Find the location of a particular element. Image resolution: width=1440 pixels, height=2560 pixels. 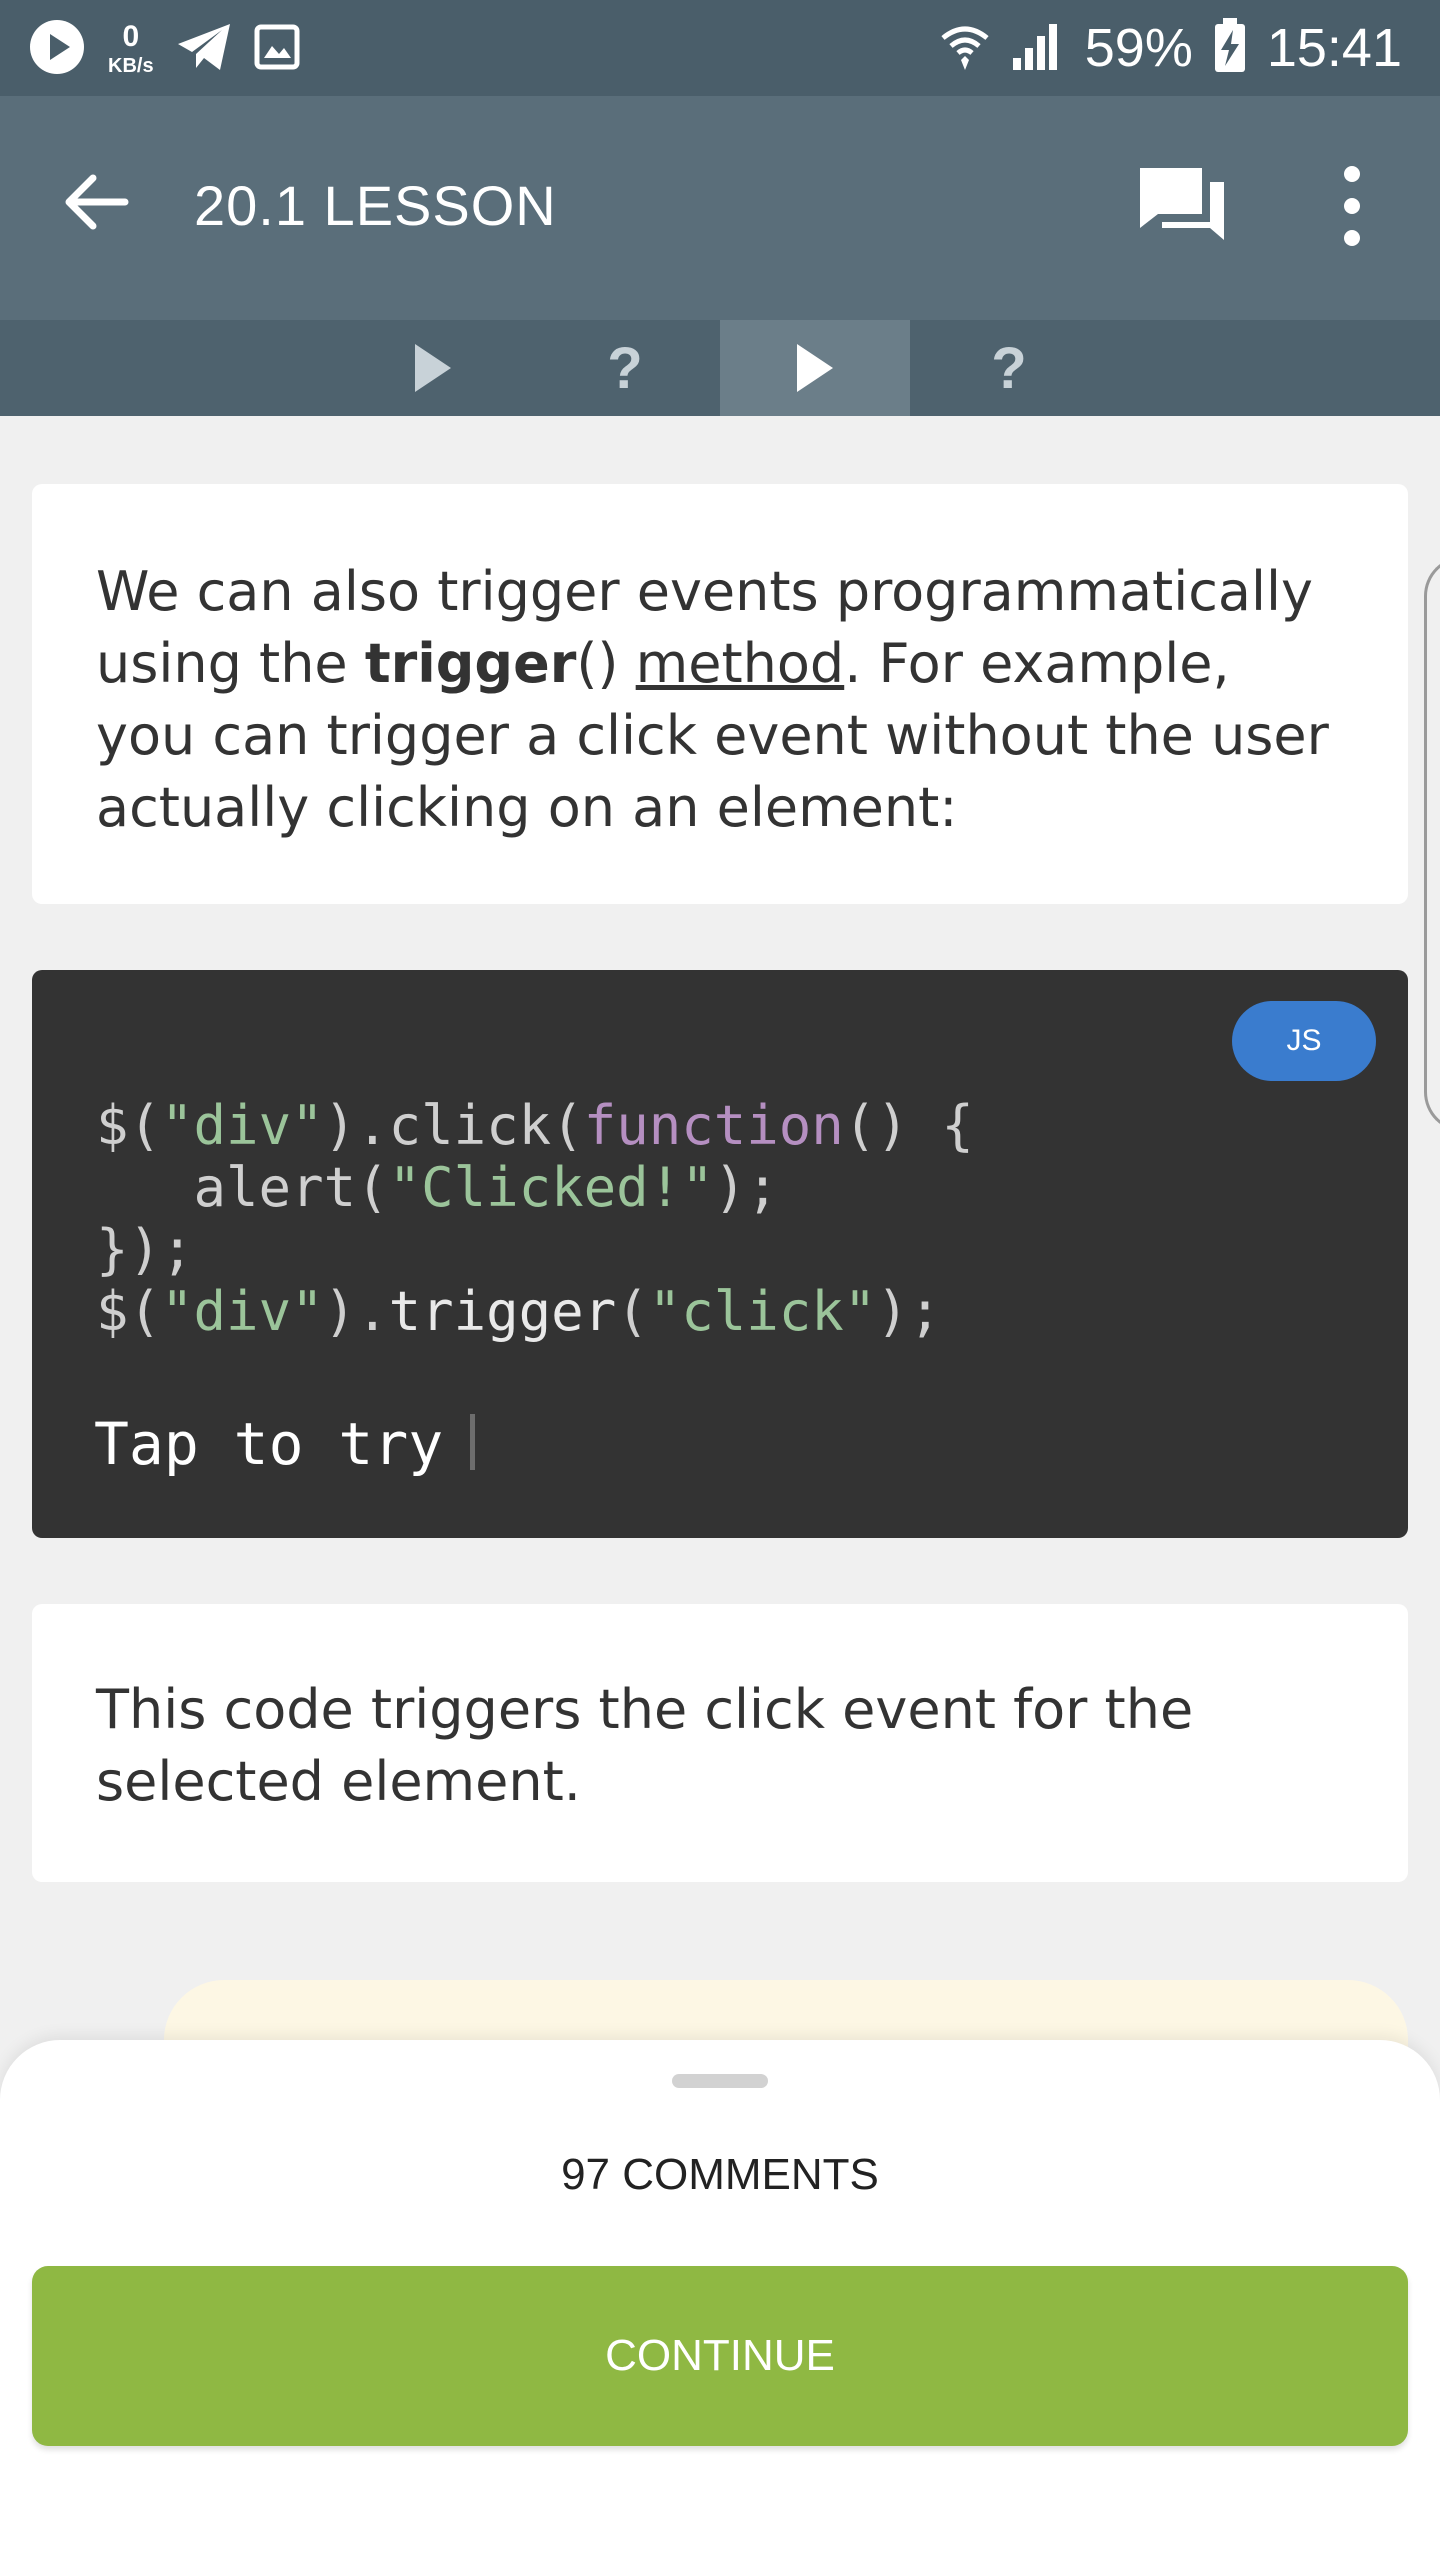

tab-lesson-2-active is located at coordinates (815, 368).